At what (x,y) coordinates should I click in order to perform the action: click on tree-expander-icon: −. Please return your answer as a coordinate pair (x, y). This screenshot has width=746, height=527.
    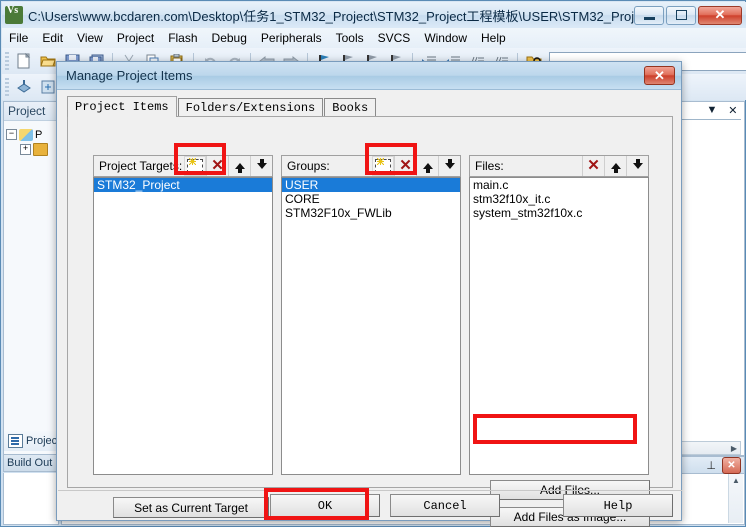
    Looking at the image, I should click on (11, 134).